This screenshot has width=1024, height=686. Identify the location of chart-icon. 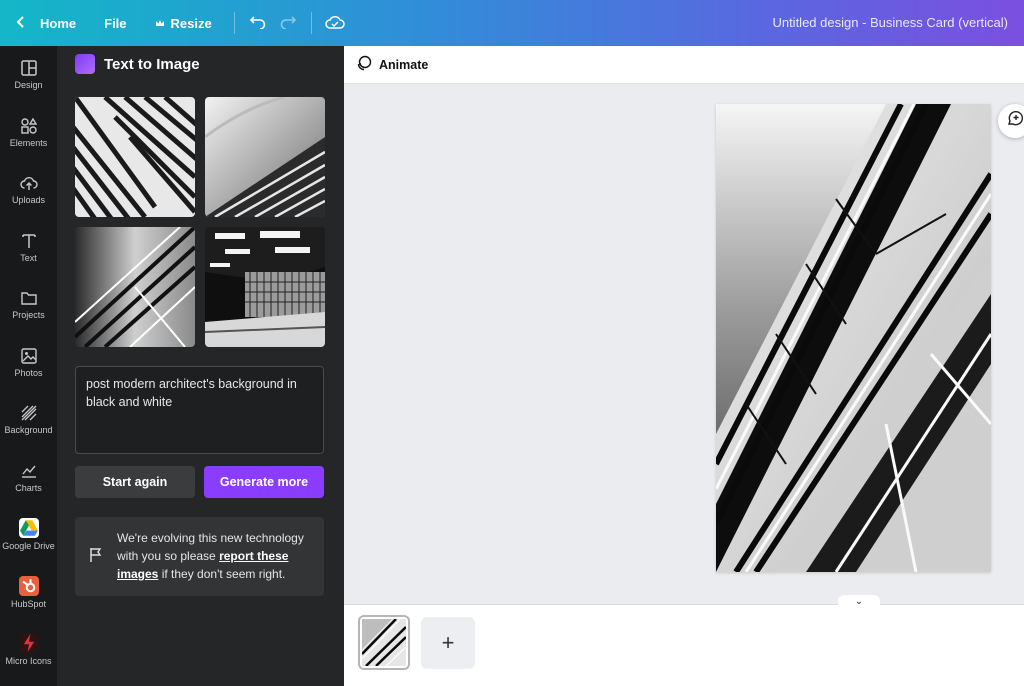
(28, 471).